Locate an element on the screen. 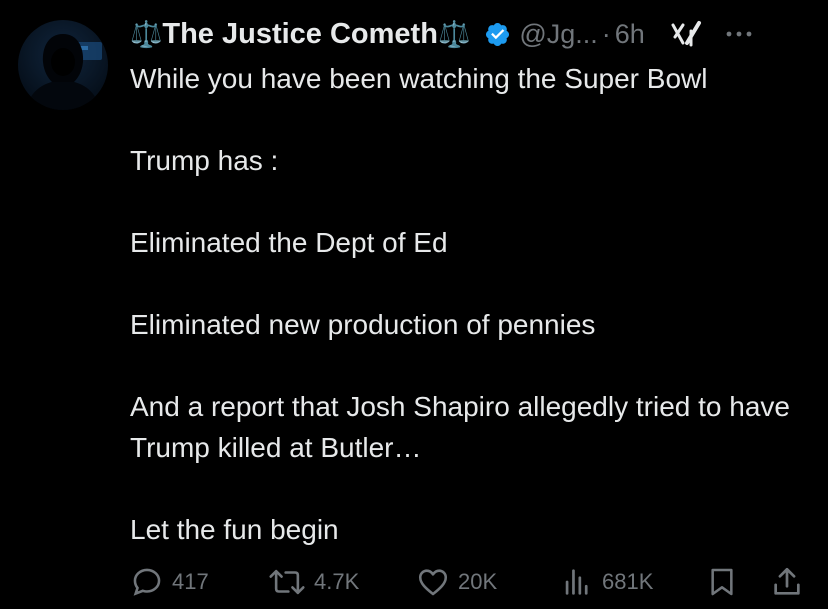 The width and height of the screenshot is (828, 609). reply-icon is located at coordinates (147, 582).